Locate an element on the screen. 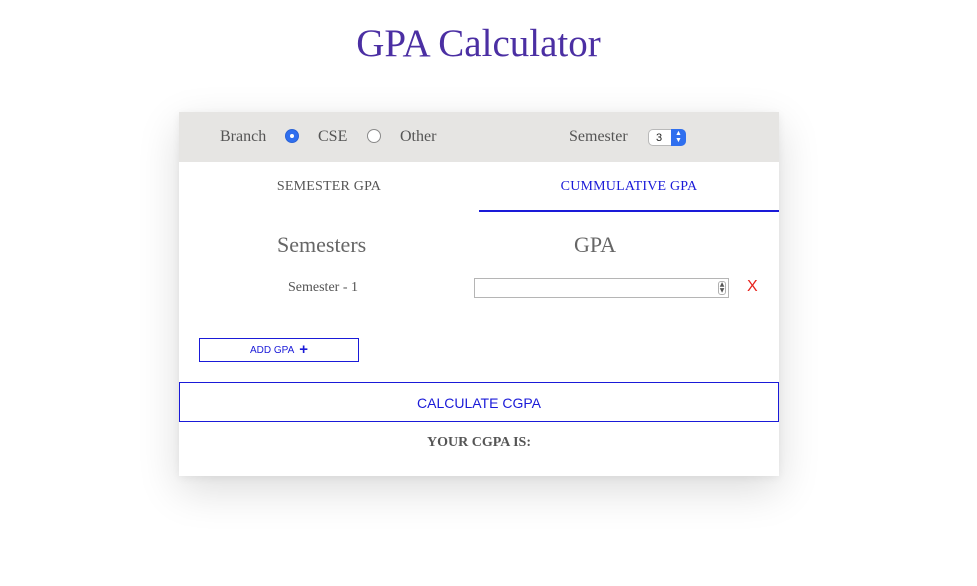 The height and width of the screenshot is (586, 977). branch-radio-cse is located at coordinates (292, 136).